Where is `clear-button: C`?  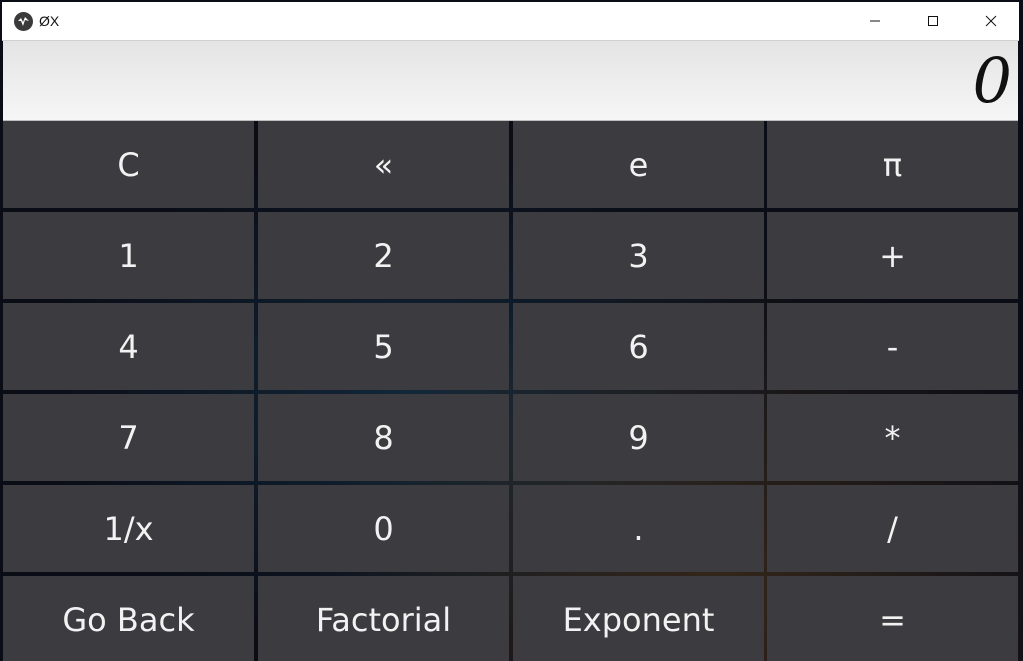
clear-button: C is located at coordinates (128, 164).